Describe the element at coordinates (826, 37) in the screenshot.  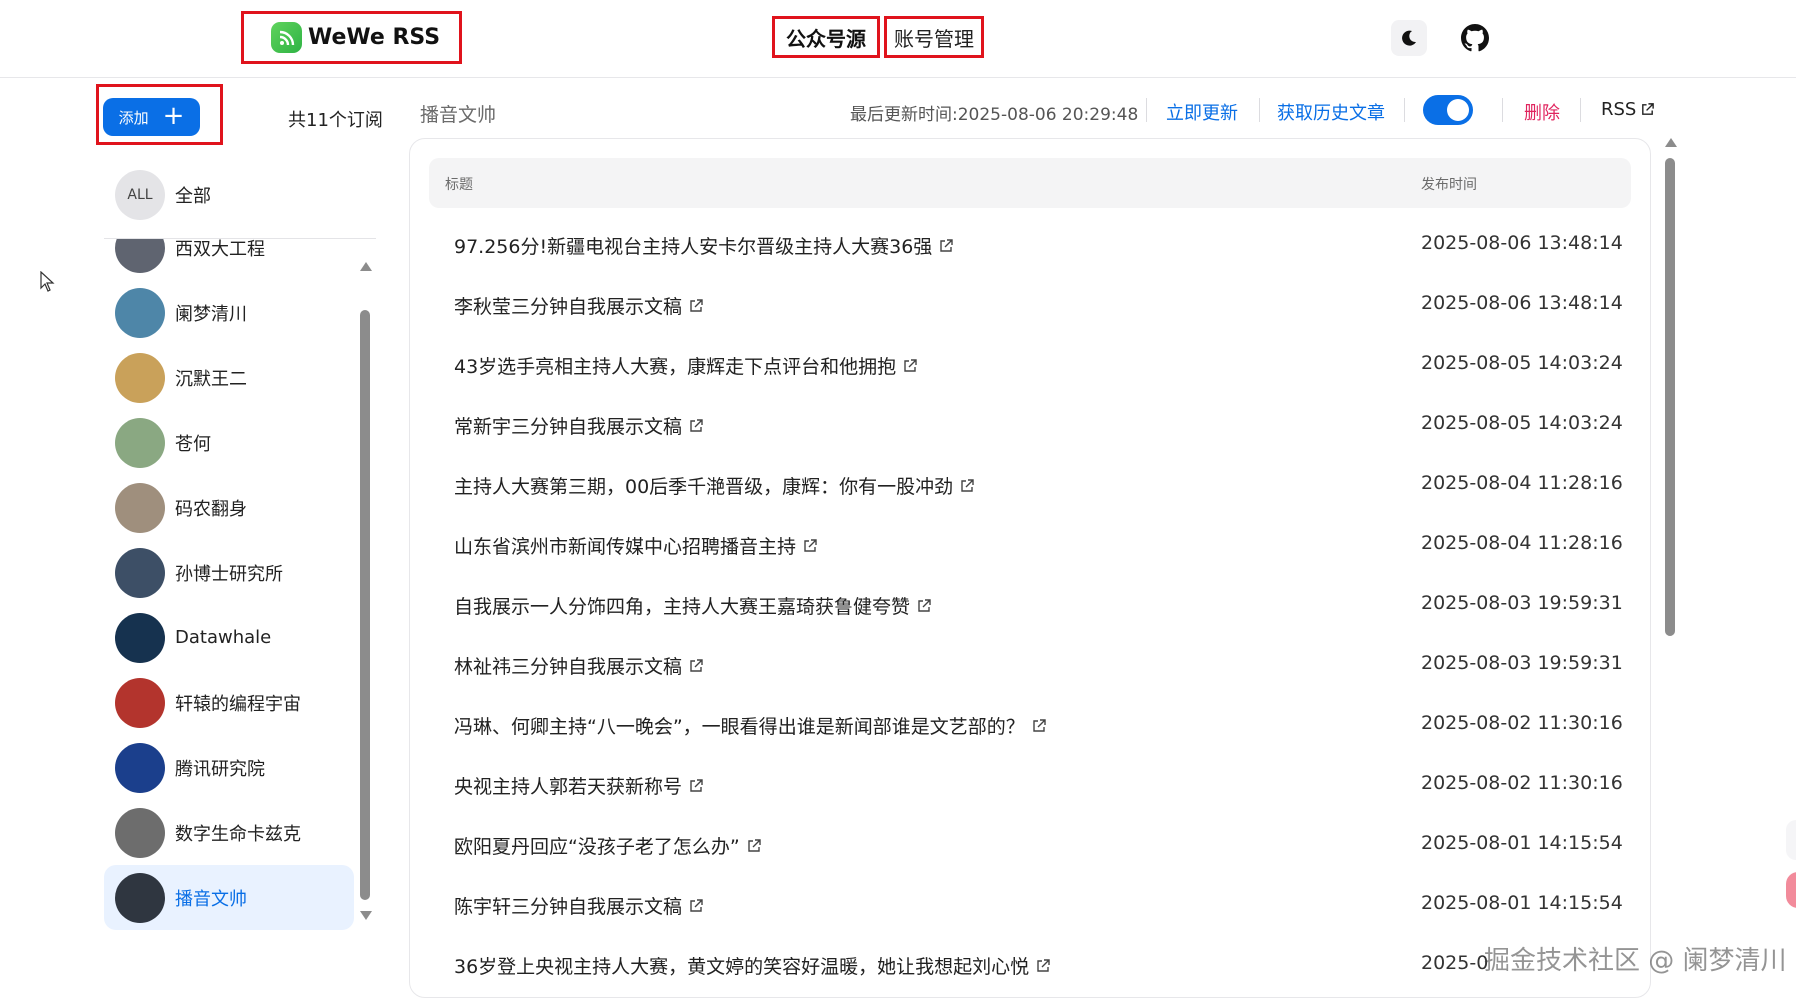
I see `tab-official-accounts: 公众号源` at that location.